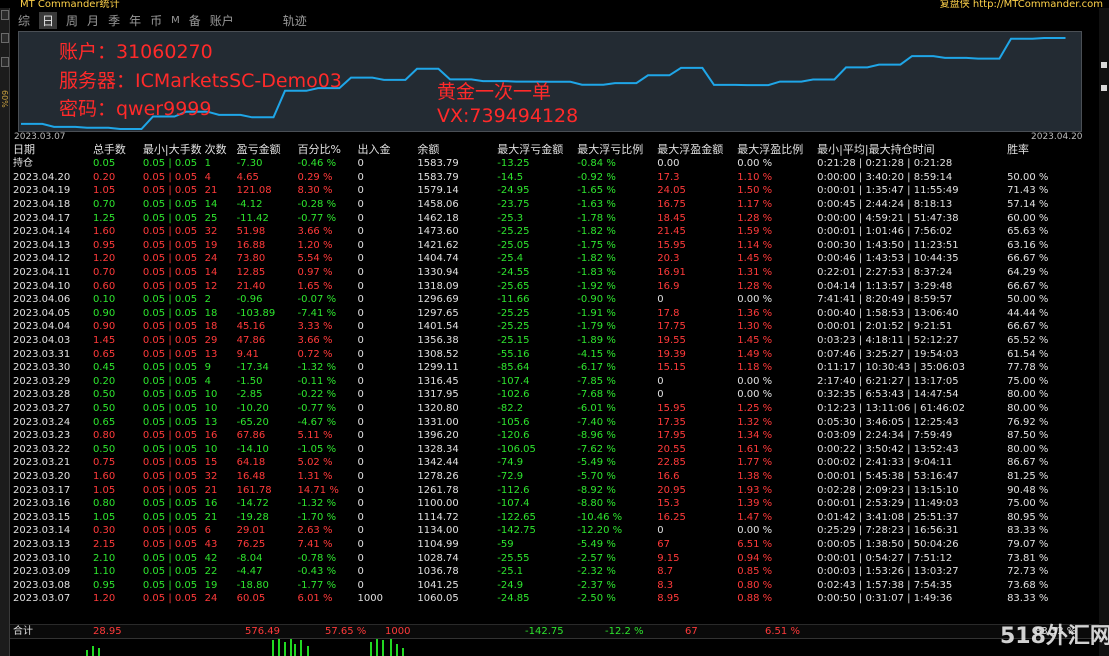  I want to click on column-header: 最大浮亏金额, so click(534, 150).